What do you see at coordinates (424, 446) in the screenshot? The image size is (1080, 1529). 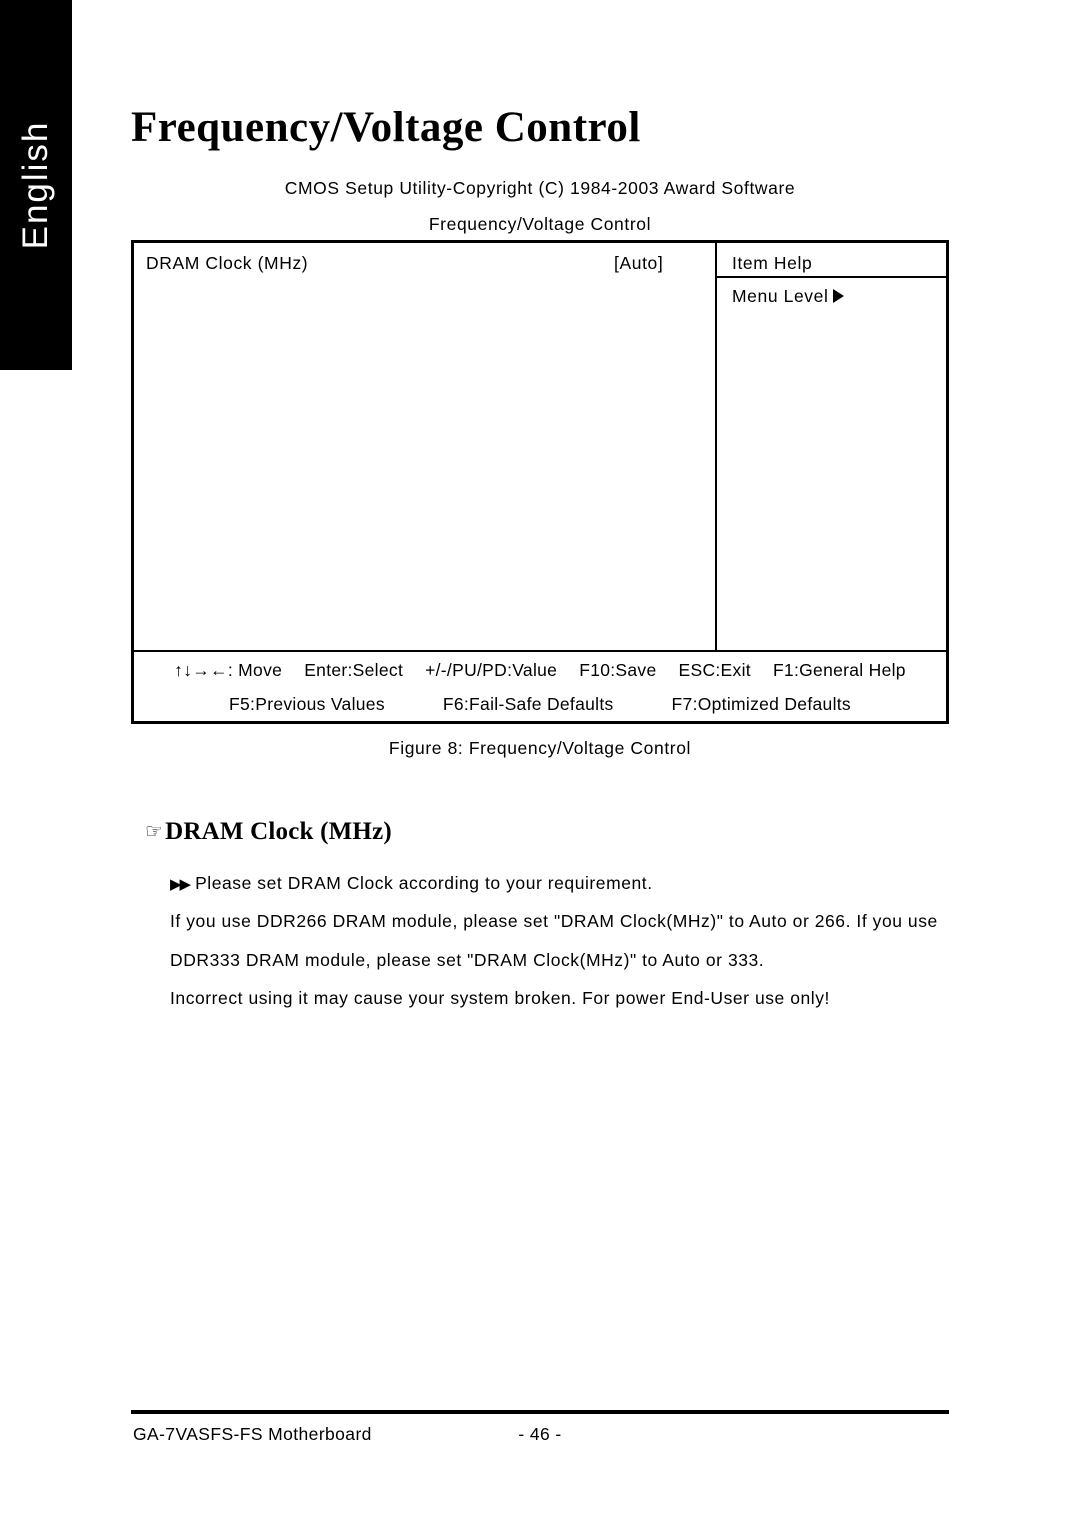 I see `bios-settings-pane: DRAM Clock (MHz) [Auto]` at bounding box center [424, 446].